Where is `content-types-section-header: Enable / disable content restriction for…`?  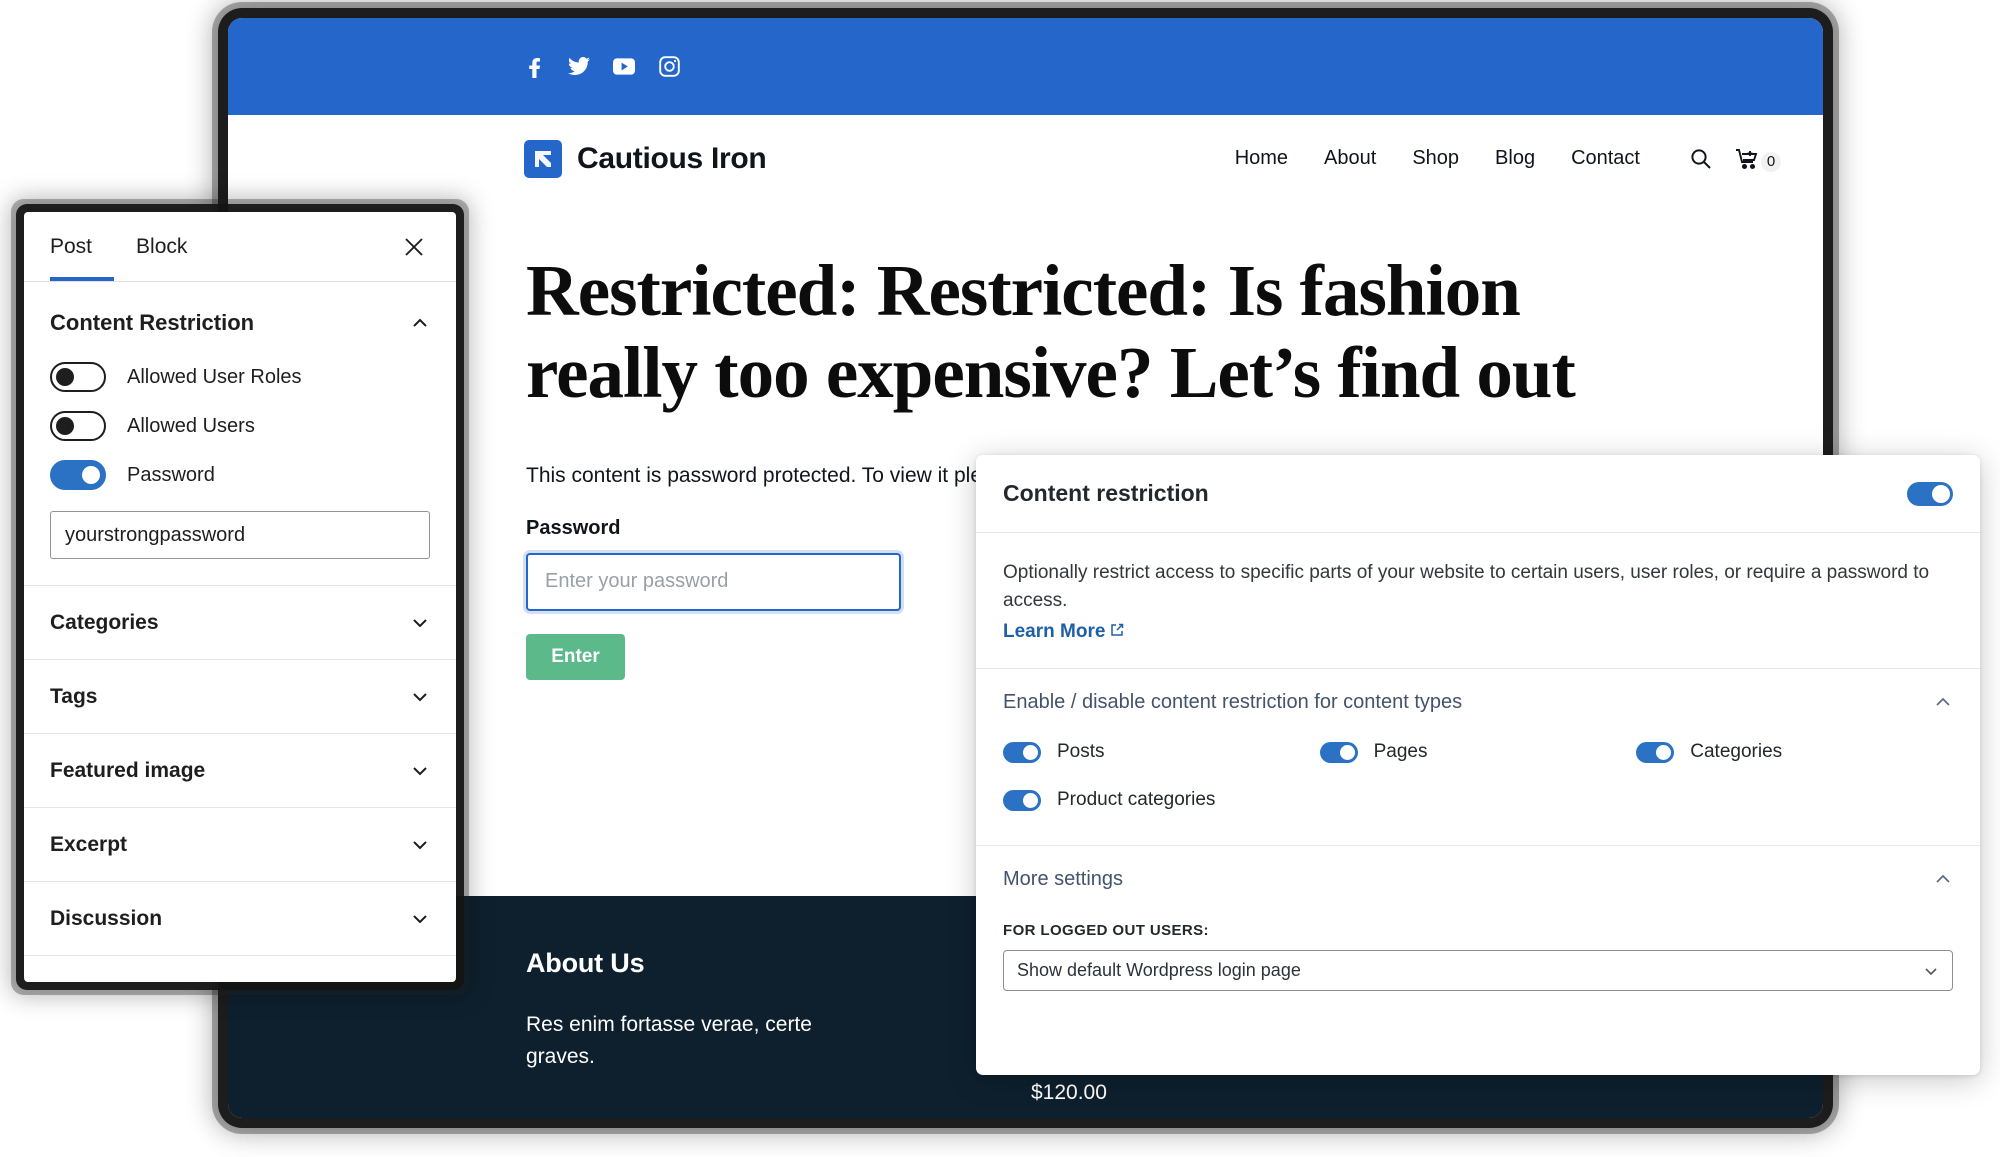 content-types-section-header: Enable / disable content restriction for… is located at coordinates (1478, 702).